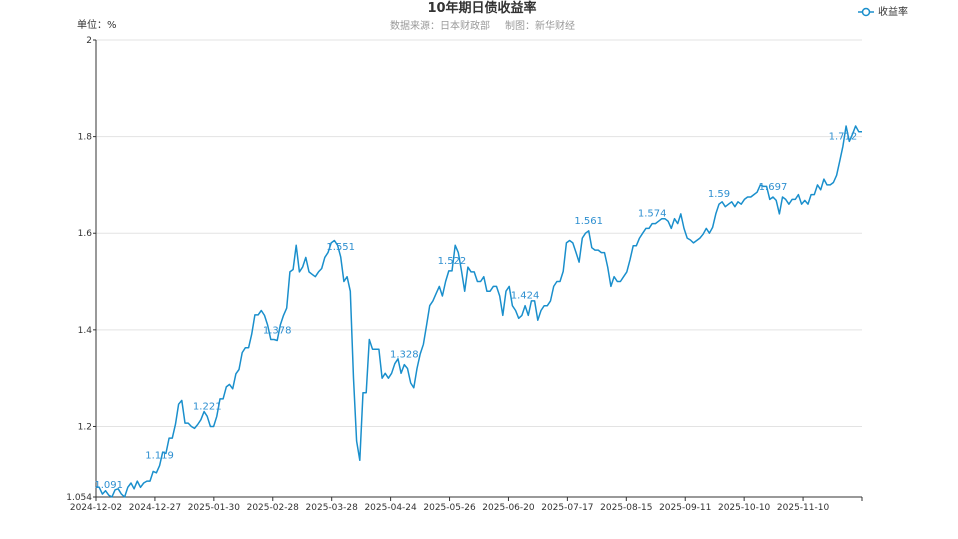  What do you see at coordinates (744, 508) in the screenshot?
I see `x-tick-label: 2025-10-10` at bounding box center [744, 508].